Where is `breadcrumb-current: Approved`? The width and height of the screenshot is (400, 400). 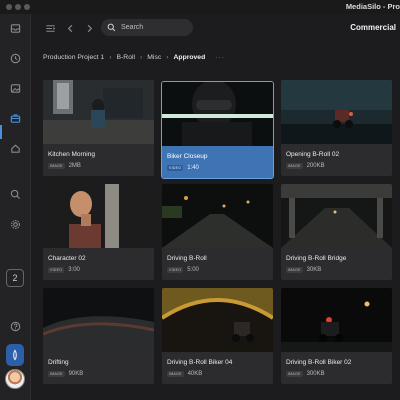
breadcrumb-current: Approved is located at coordinates (189, 57).